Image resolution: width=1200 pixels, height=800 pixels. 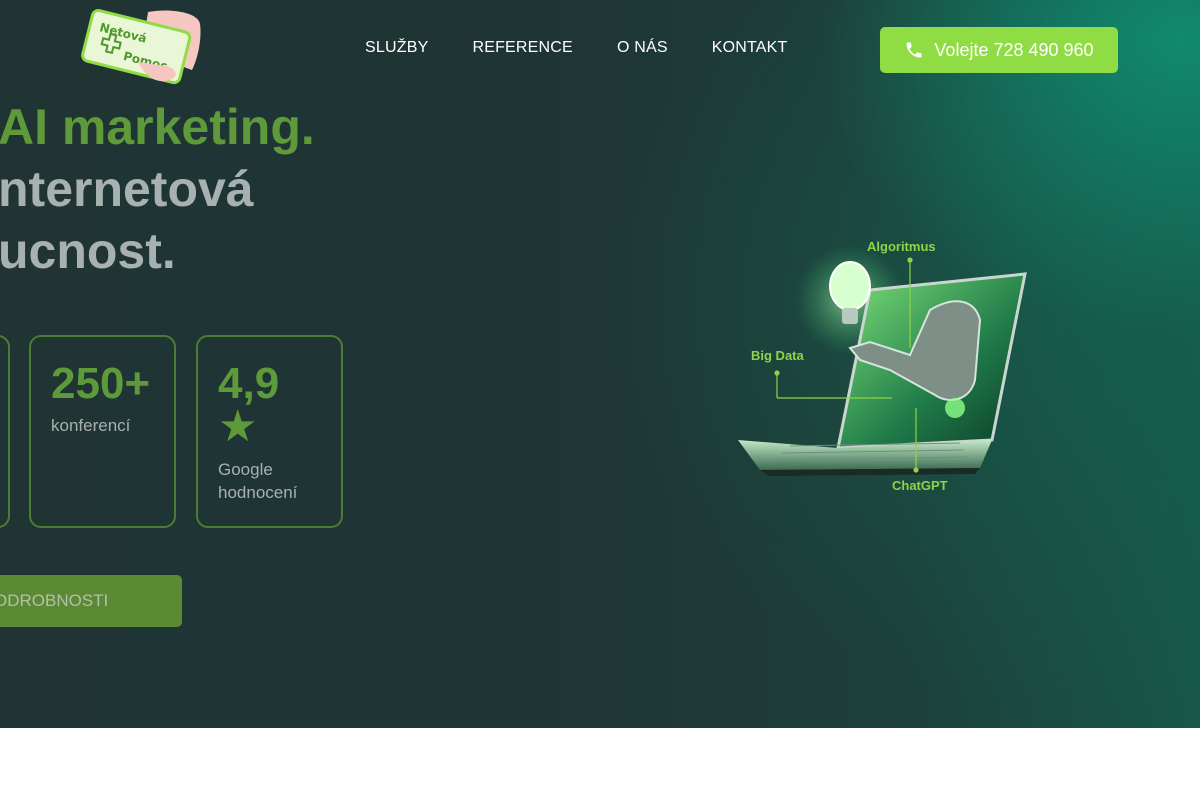 What do you see at coordinates (5, 431) in the screenshot?
I see `stat-card-partial` at bounding box center [5, 431].